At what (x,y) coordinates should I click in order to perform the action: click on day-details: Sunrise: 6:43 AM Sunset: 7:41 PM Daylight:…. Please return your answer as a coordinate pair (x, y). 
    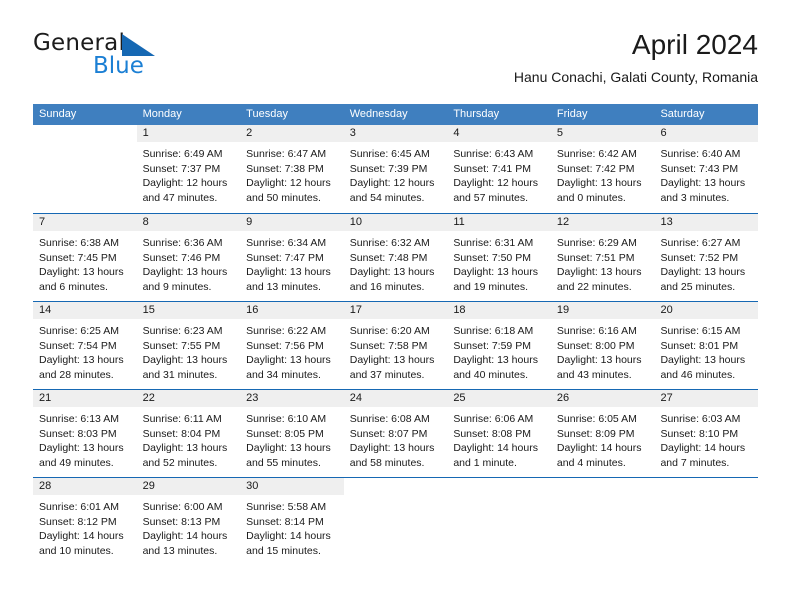
    Looking at the image, I should click on (499, 173).